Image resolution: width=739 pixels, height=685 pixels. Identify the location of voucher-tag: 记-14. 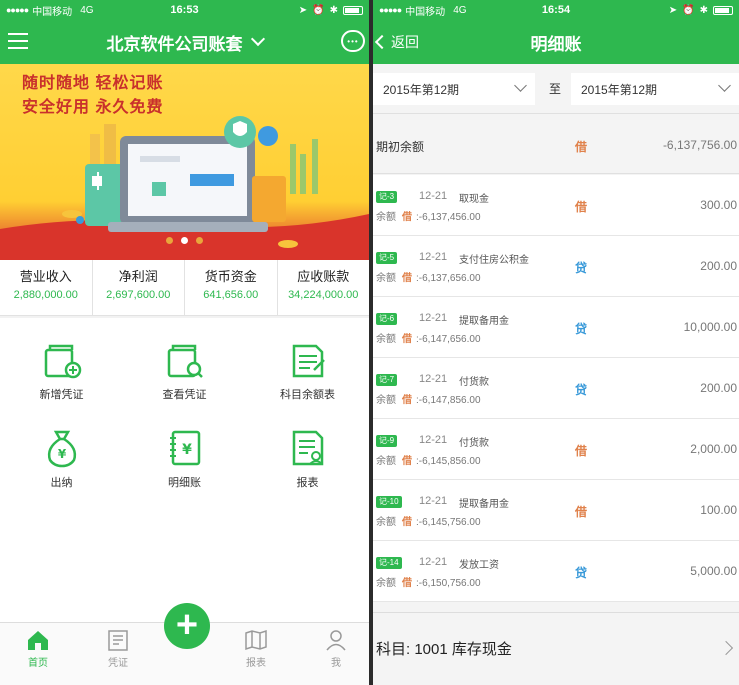
(389, 563).